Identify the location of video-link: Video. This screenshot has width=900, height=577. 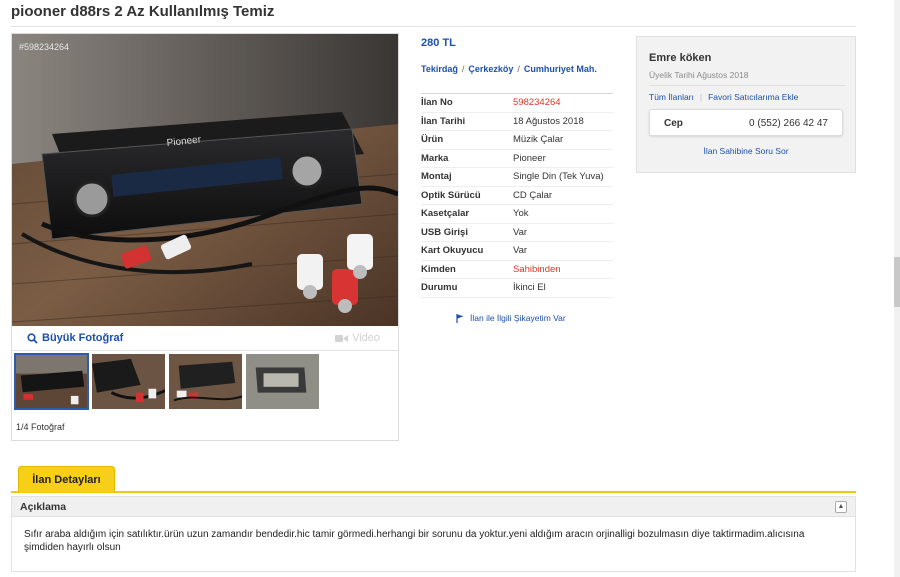
(357, 338).